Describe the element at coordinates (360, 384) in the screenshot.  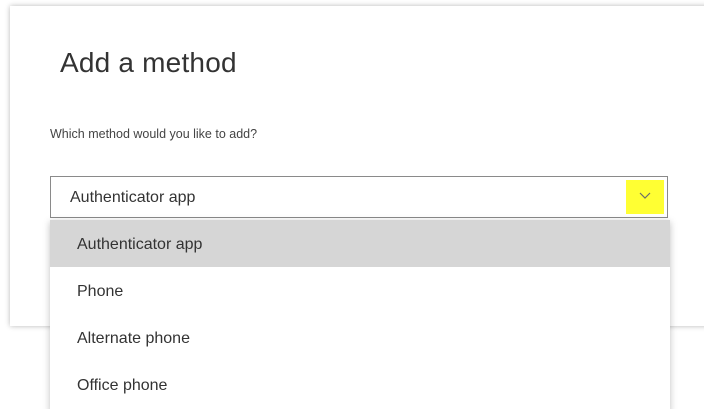
I see `option-office-phone: Office phone` at that location.